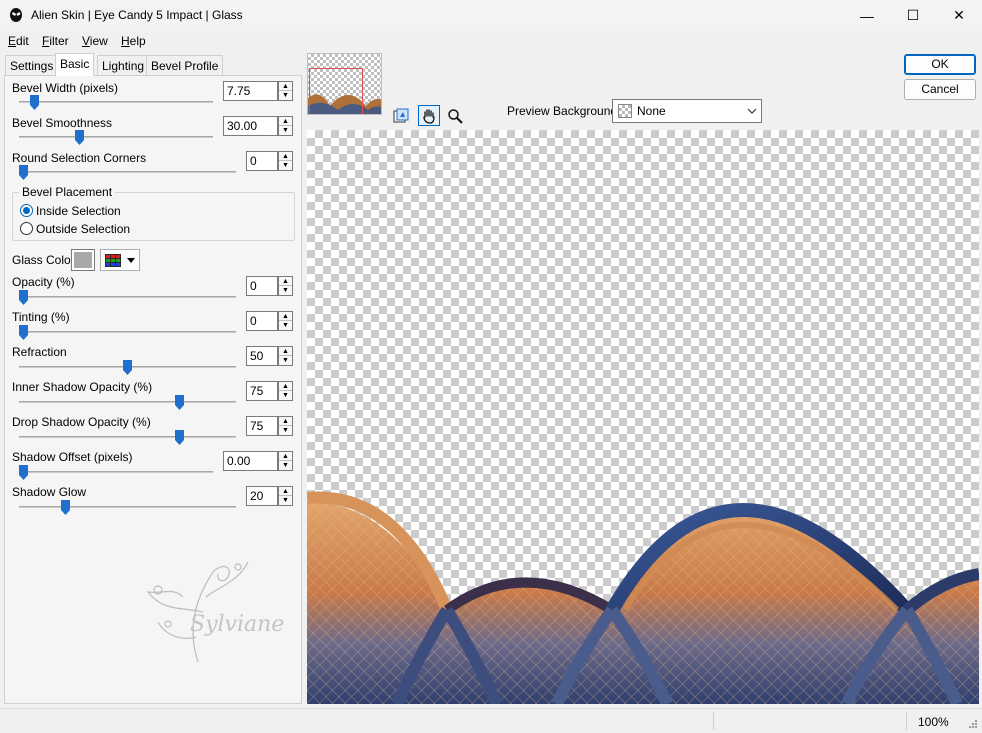  I want to click on shadow-glow-spinner: ▲ ▼, so click(285, 496).